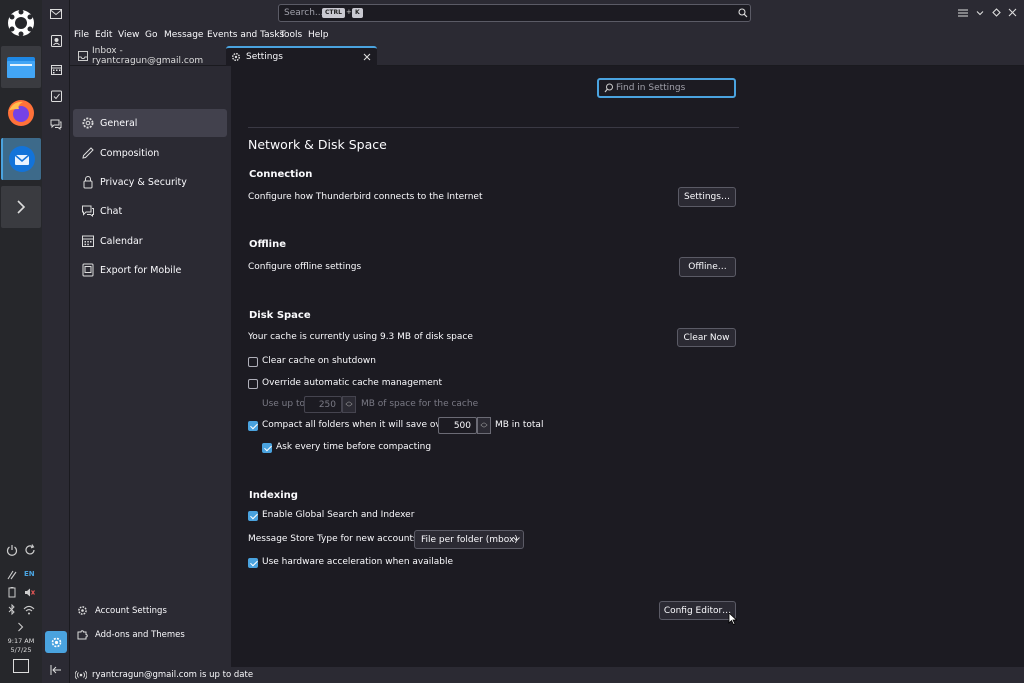 This screenshot has height=683, width=1024. I want to click on minimize-icon, so click(980, 13).